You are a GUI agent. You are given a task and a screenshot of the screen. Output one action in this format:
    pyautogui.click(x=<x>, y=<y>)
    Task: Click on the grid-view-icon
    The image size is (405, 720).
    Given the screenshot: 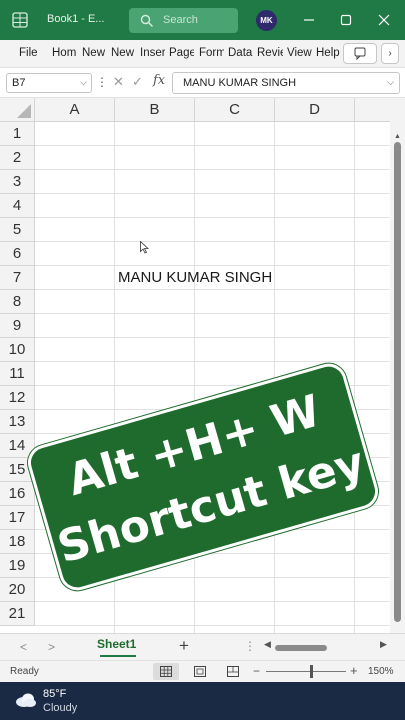 What is the action you would take?
    pyautogui.click(x=166, y=671)
    